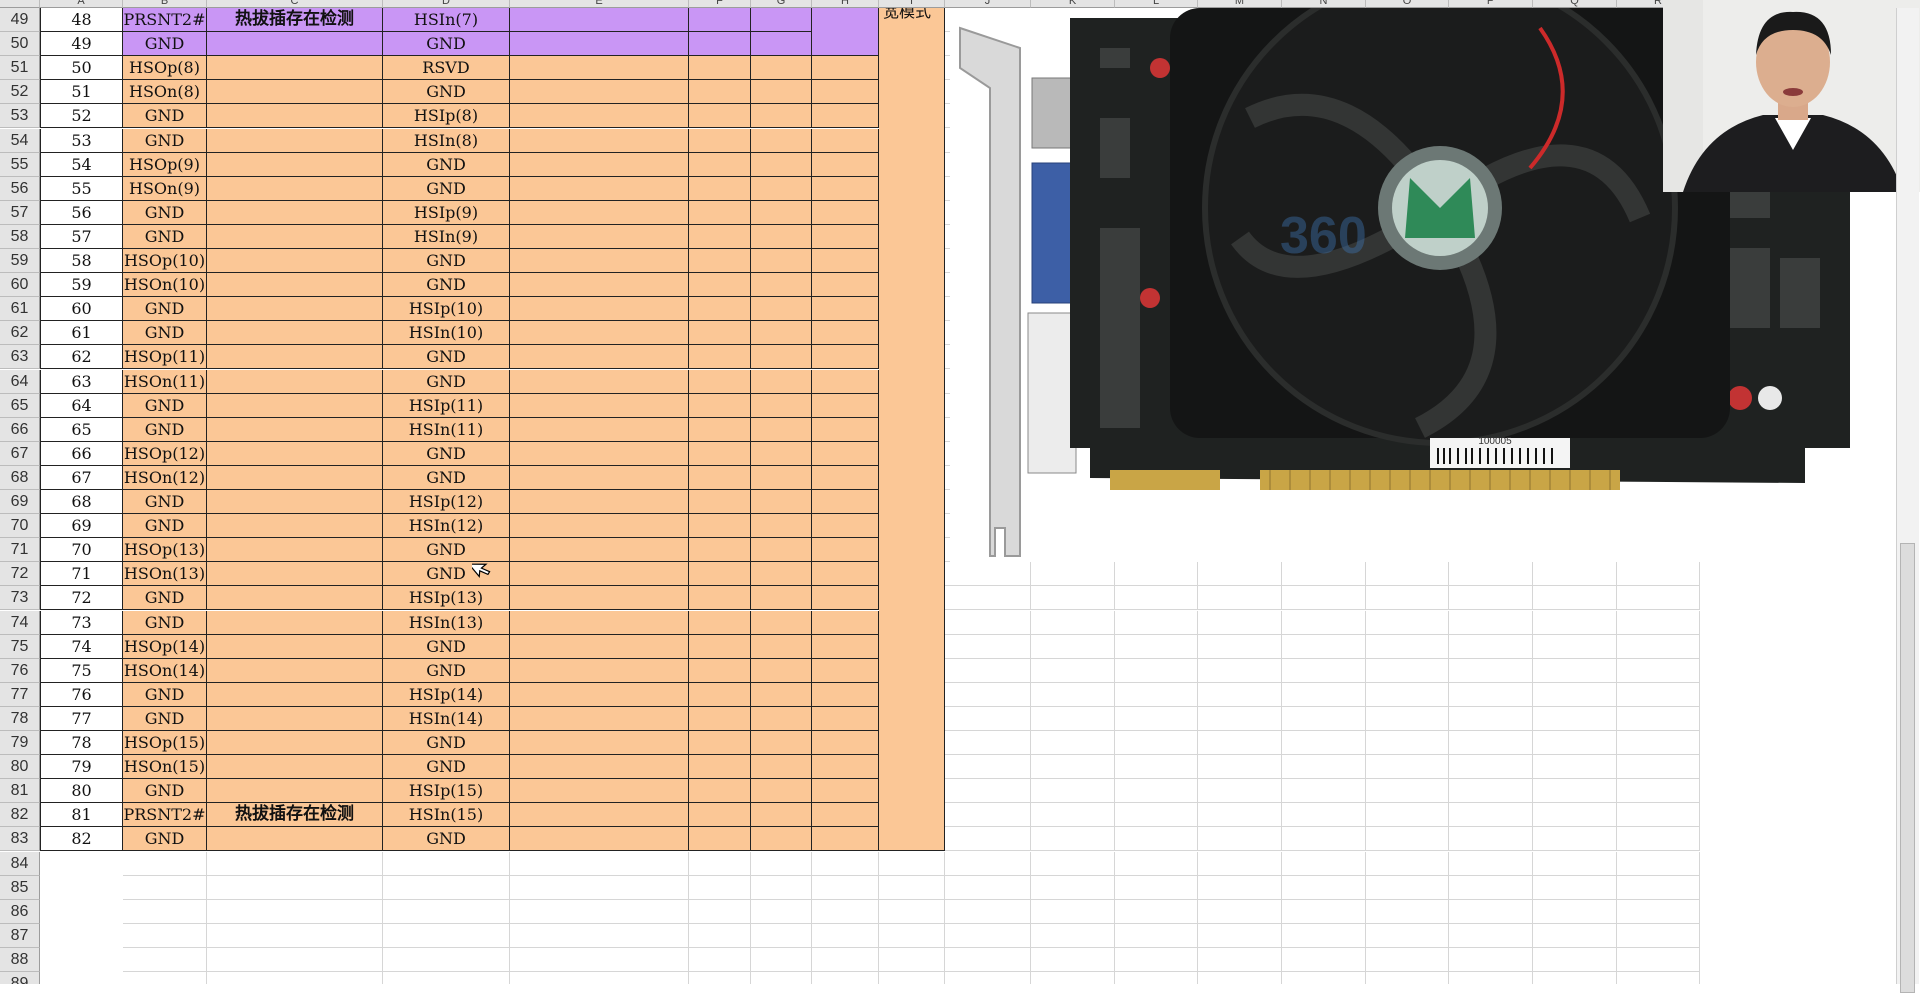  Describe the element at coordinates (912, 4) in the screenshot. I see `column-header: I` at that location.